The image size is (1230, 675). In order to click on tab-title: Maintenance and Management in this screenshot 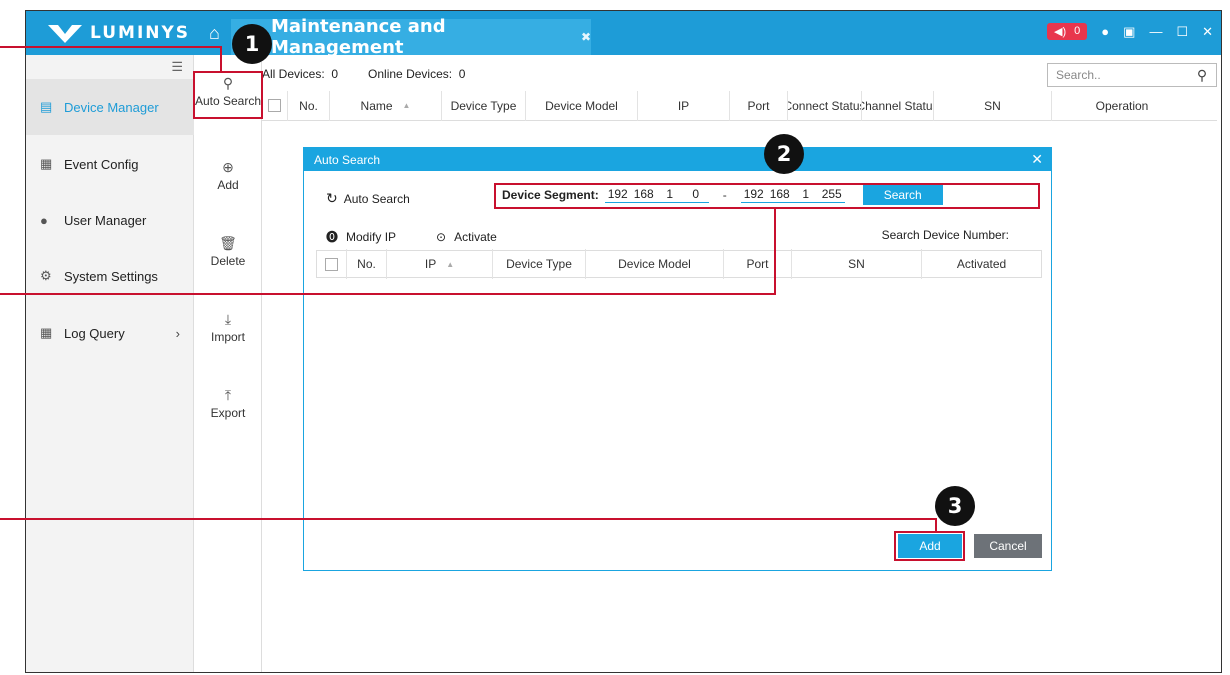, I will do `click(358, 37)`.